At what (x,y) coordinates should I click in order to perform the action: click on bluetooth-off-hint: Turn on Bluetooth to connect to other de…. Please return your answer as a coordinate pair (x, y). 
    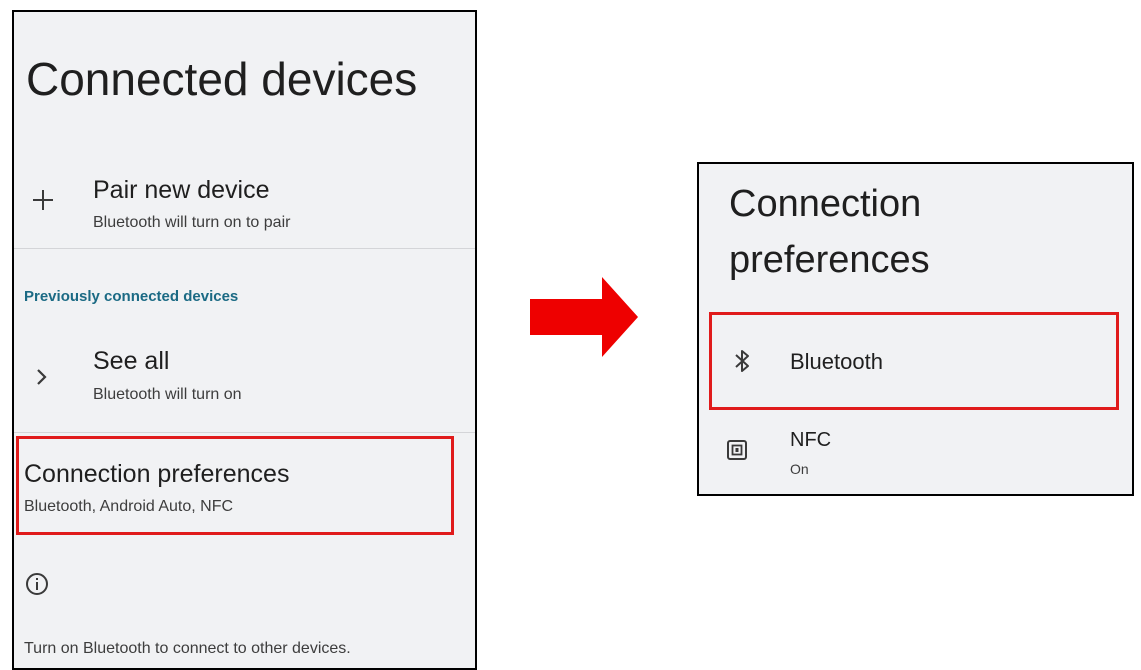
    Looking at the image, I should click on (187, 648).